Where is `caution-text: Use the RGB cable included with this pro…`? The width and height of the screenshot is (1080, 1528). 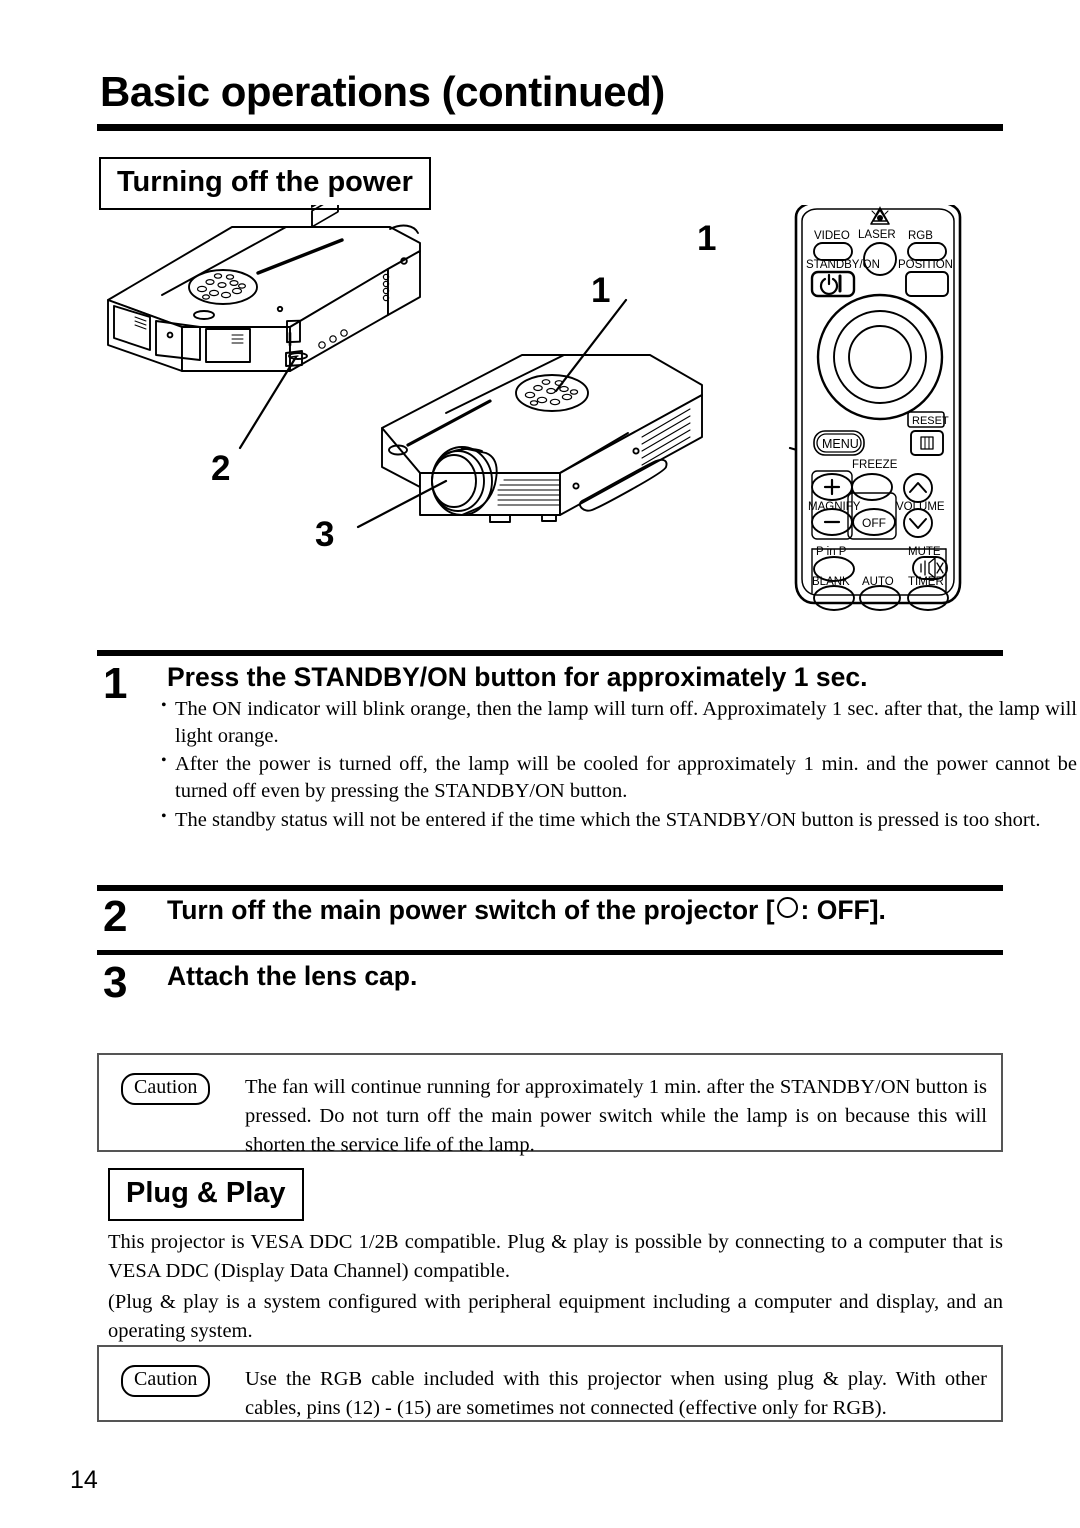 caution-text: Use the RGB cable included with this pro… is located at coordinates (616, 1394).